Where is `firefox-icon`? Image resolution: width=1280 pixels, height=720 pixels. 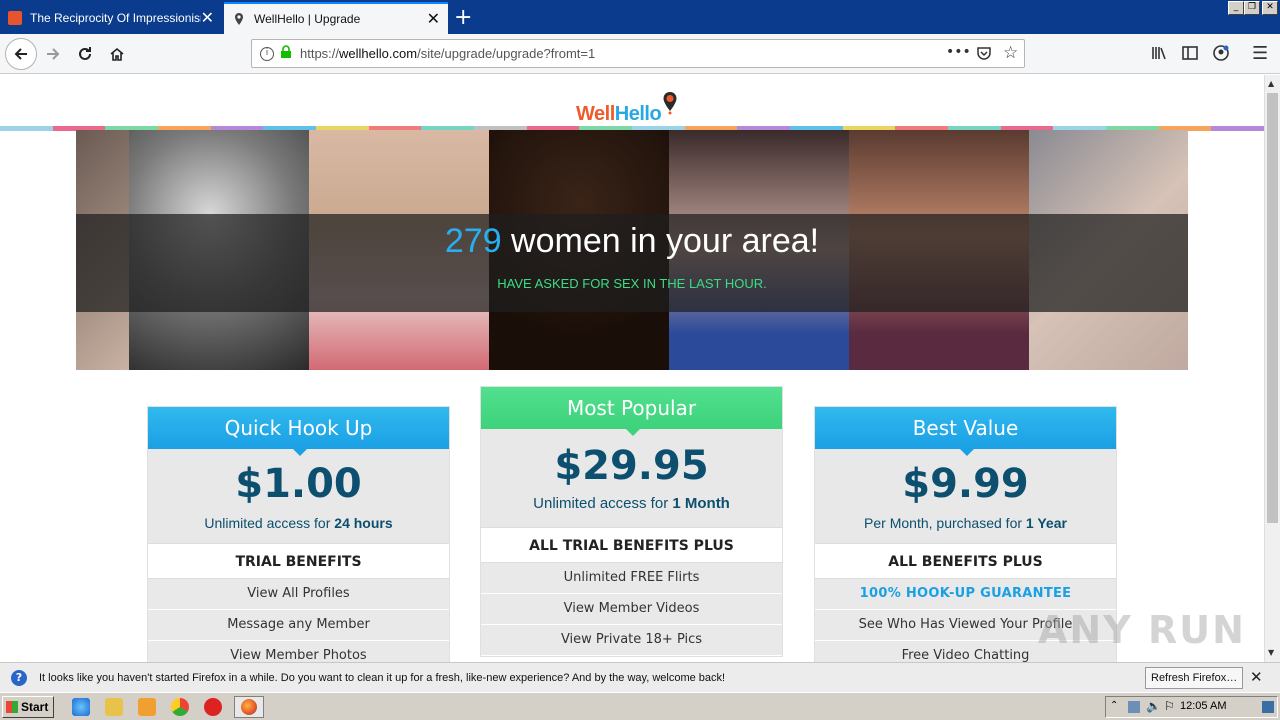 firefox-icon is located at coordinates (249, 707).